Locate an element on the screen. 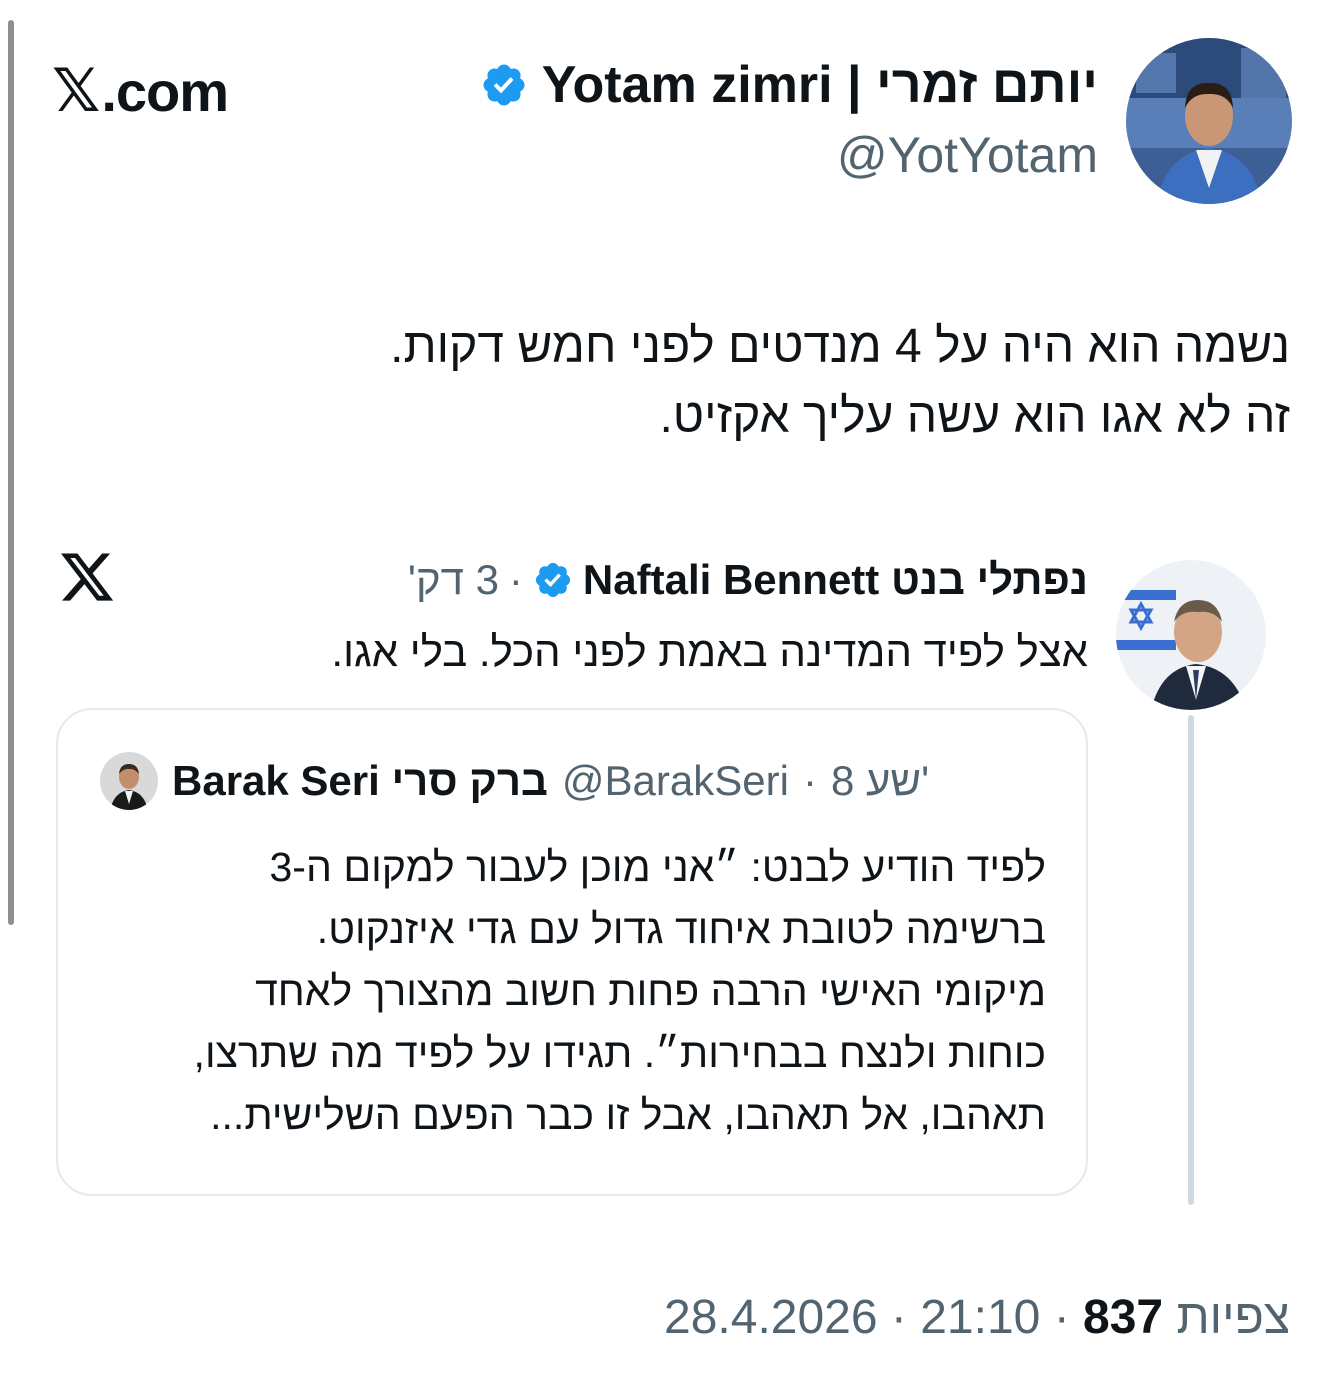 The image size is (1320, 1385). scrollbar is located at coordinates (11, 472).